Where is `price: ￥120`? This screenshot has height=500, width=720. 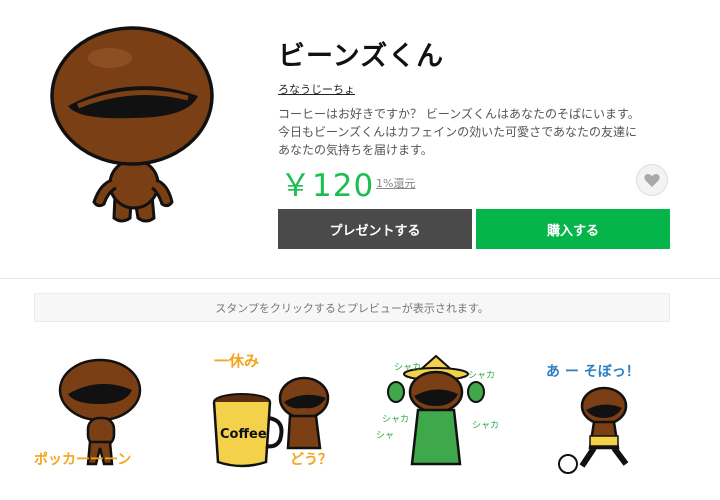 price: ￥120 is located at coordinates (327, 186).